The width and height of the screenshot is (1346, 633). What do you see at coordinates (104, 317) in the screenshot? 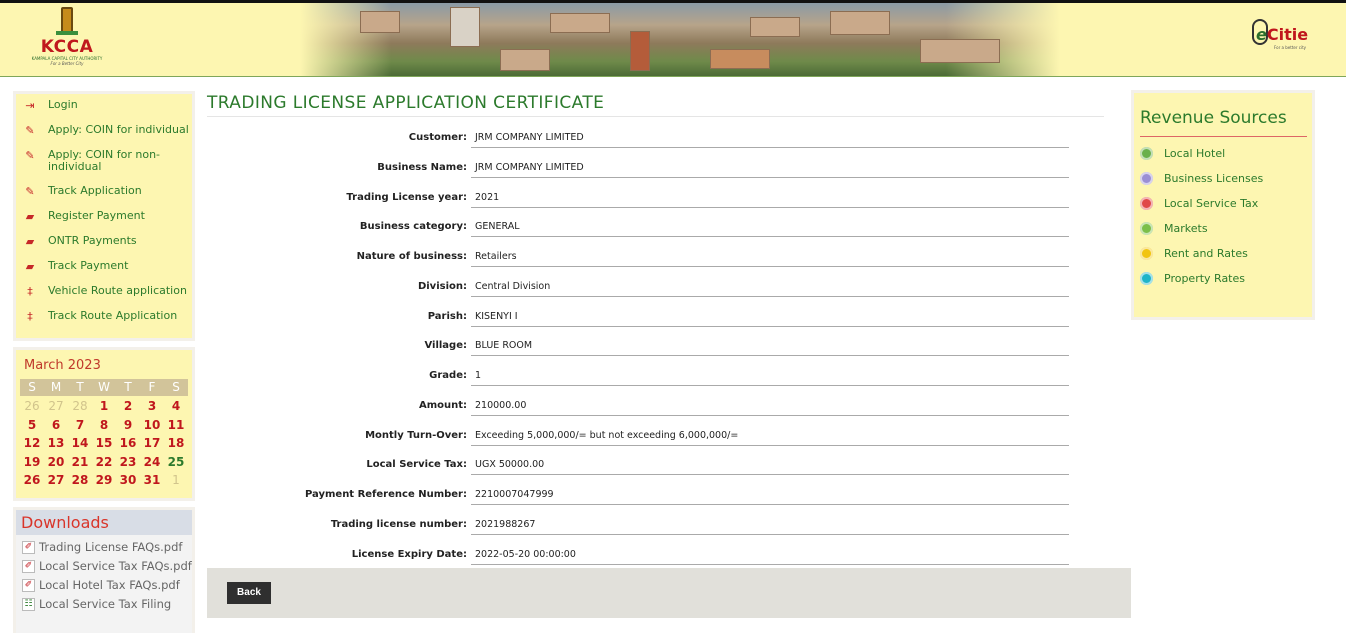
I see `nav-item-track-route-application: ‡ Track Route Application` at bounding box center [104, 317].